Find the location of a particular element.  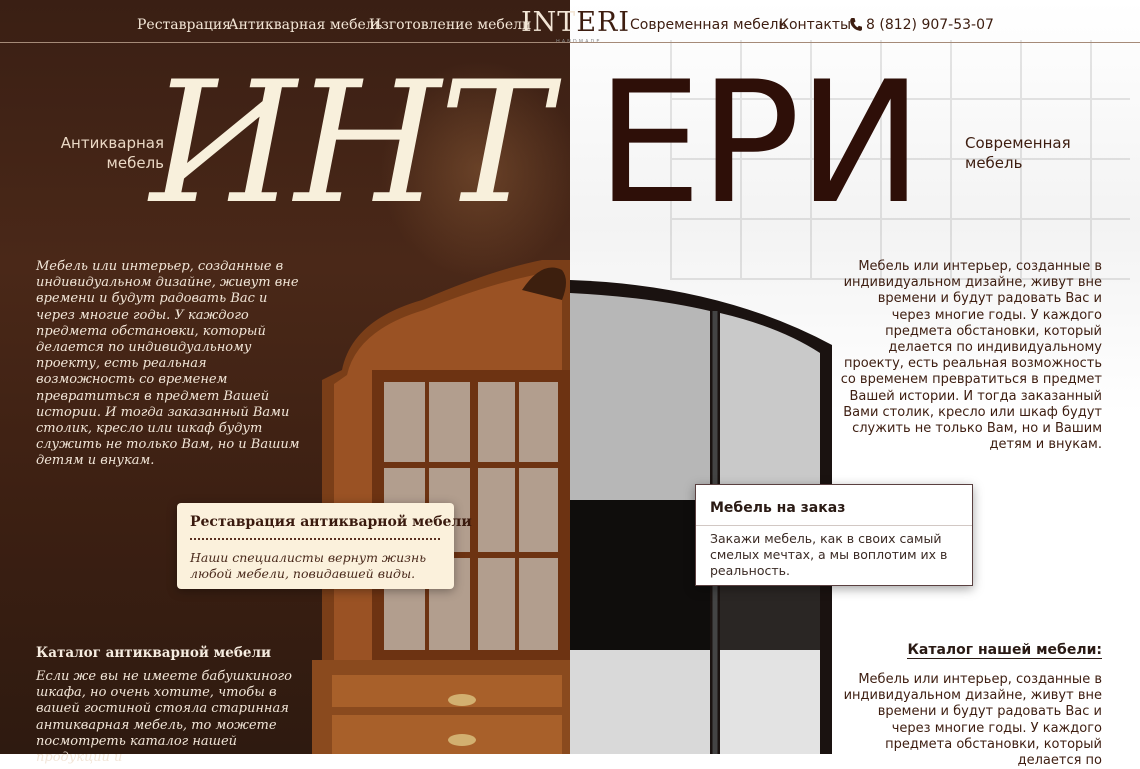

logo: INTERI HANDMADE is located at coordinates (575, 26).